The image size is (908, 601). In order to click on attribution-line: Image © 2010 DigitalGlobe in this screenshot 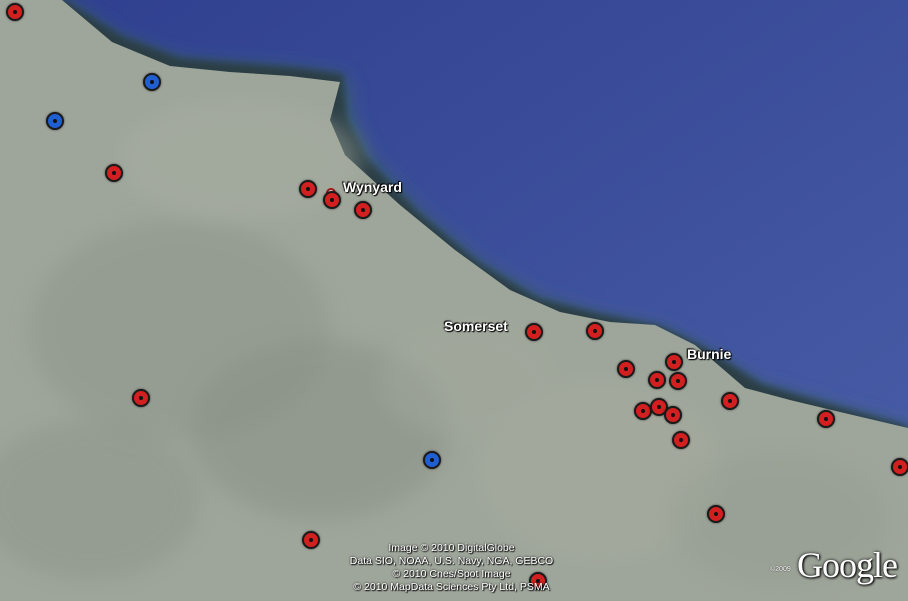, I will do `click(451, 548)`.